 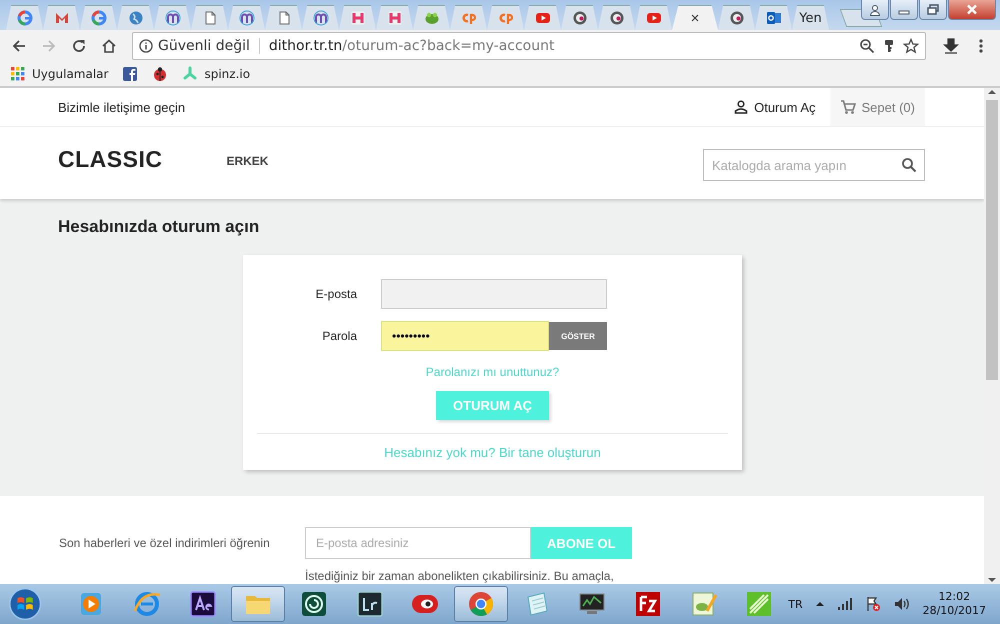 What do you see at coordinates (70, 74) in the screenshot?
I see `bookmark-link: Uygulamalar` at bounding box center [70, 74].